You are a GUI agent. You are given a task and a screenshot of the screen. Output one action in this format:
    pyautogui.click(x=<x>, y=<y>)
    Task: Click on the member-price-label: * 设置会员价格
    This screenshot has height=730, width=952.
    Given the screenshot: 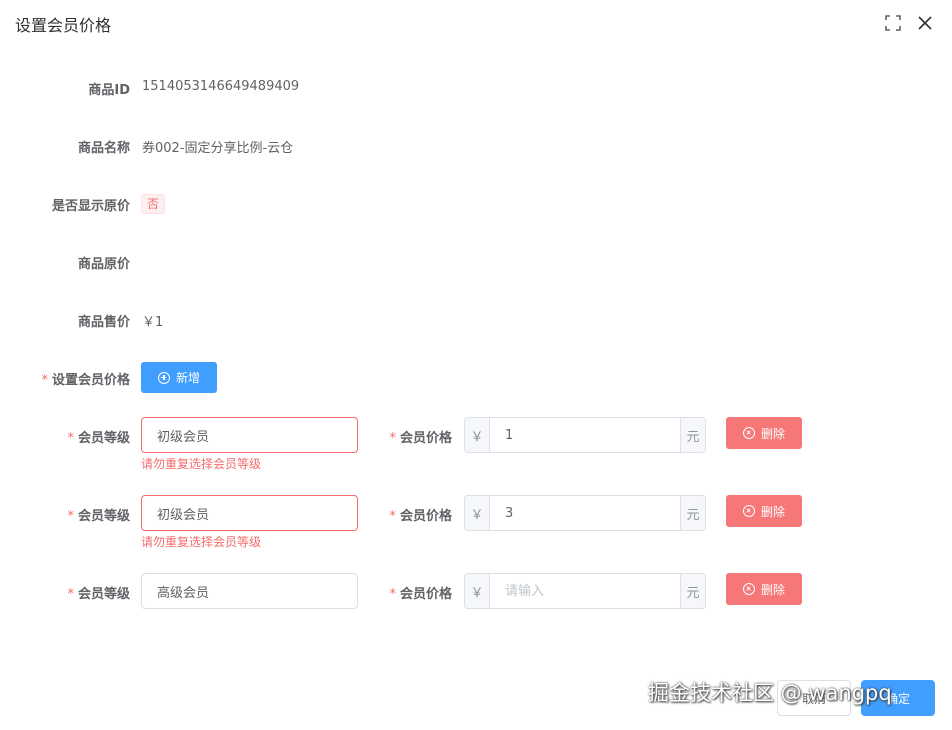 What is the action you would take?
    pyautogui.click(x=65, y=378)
    